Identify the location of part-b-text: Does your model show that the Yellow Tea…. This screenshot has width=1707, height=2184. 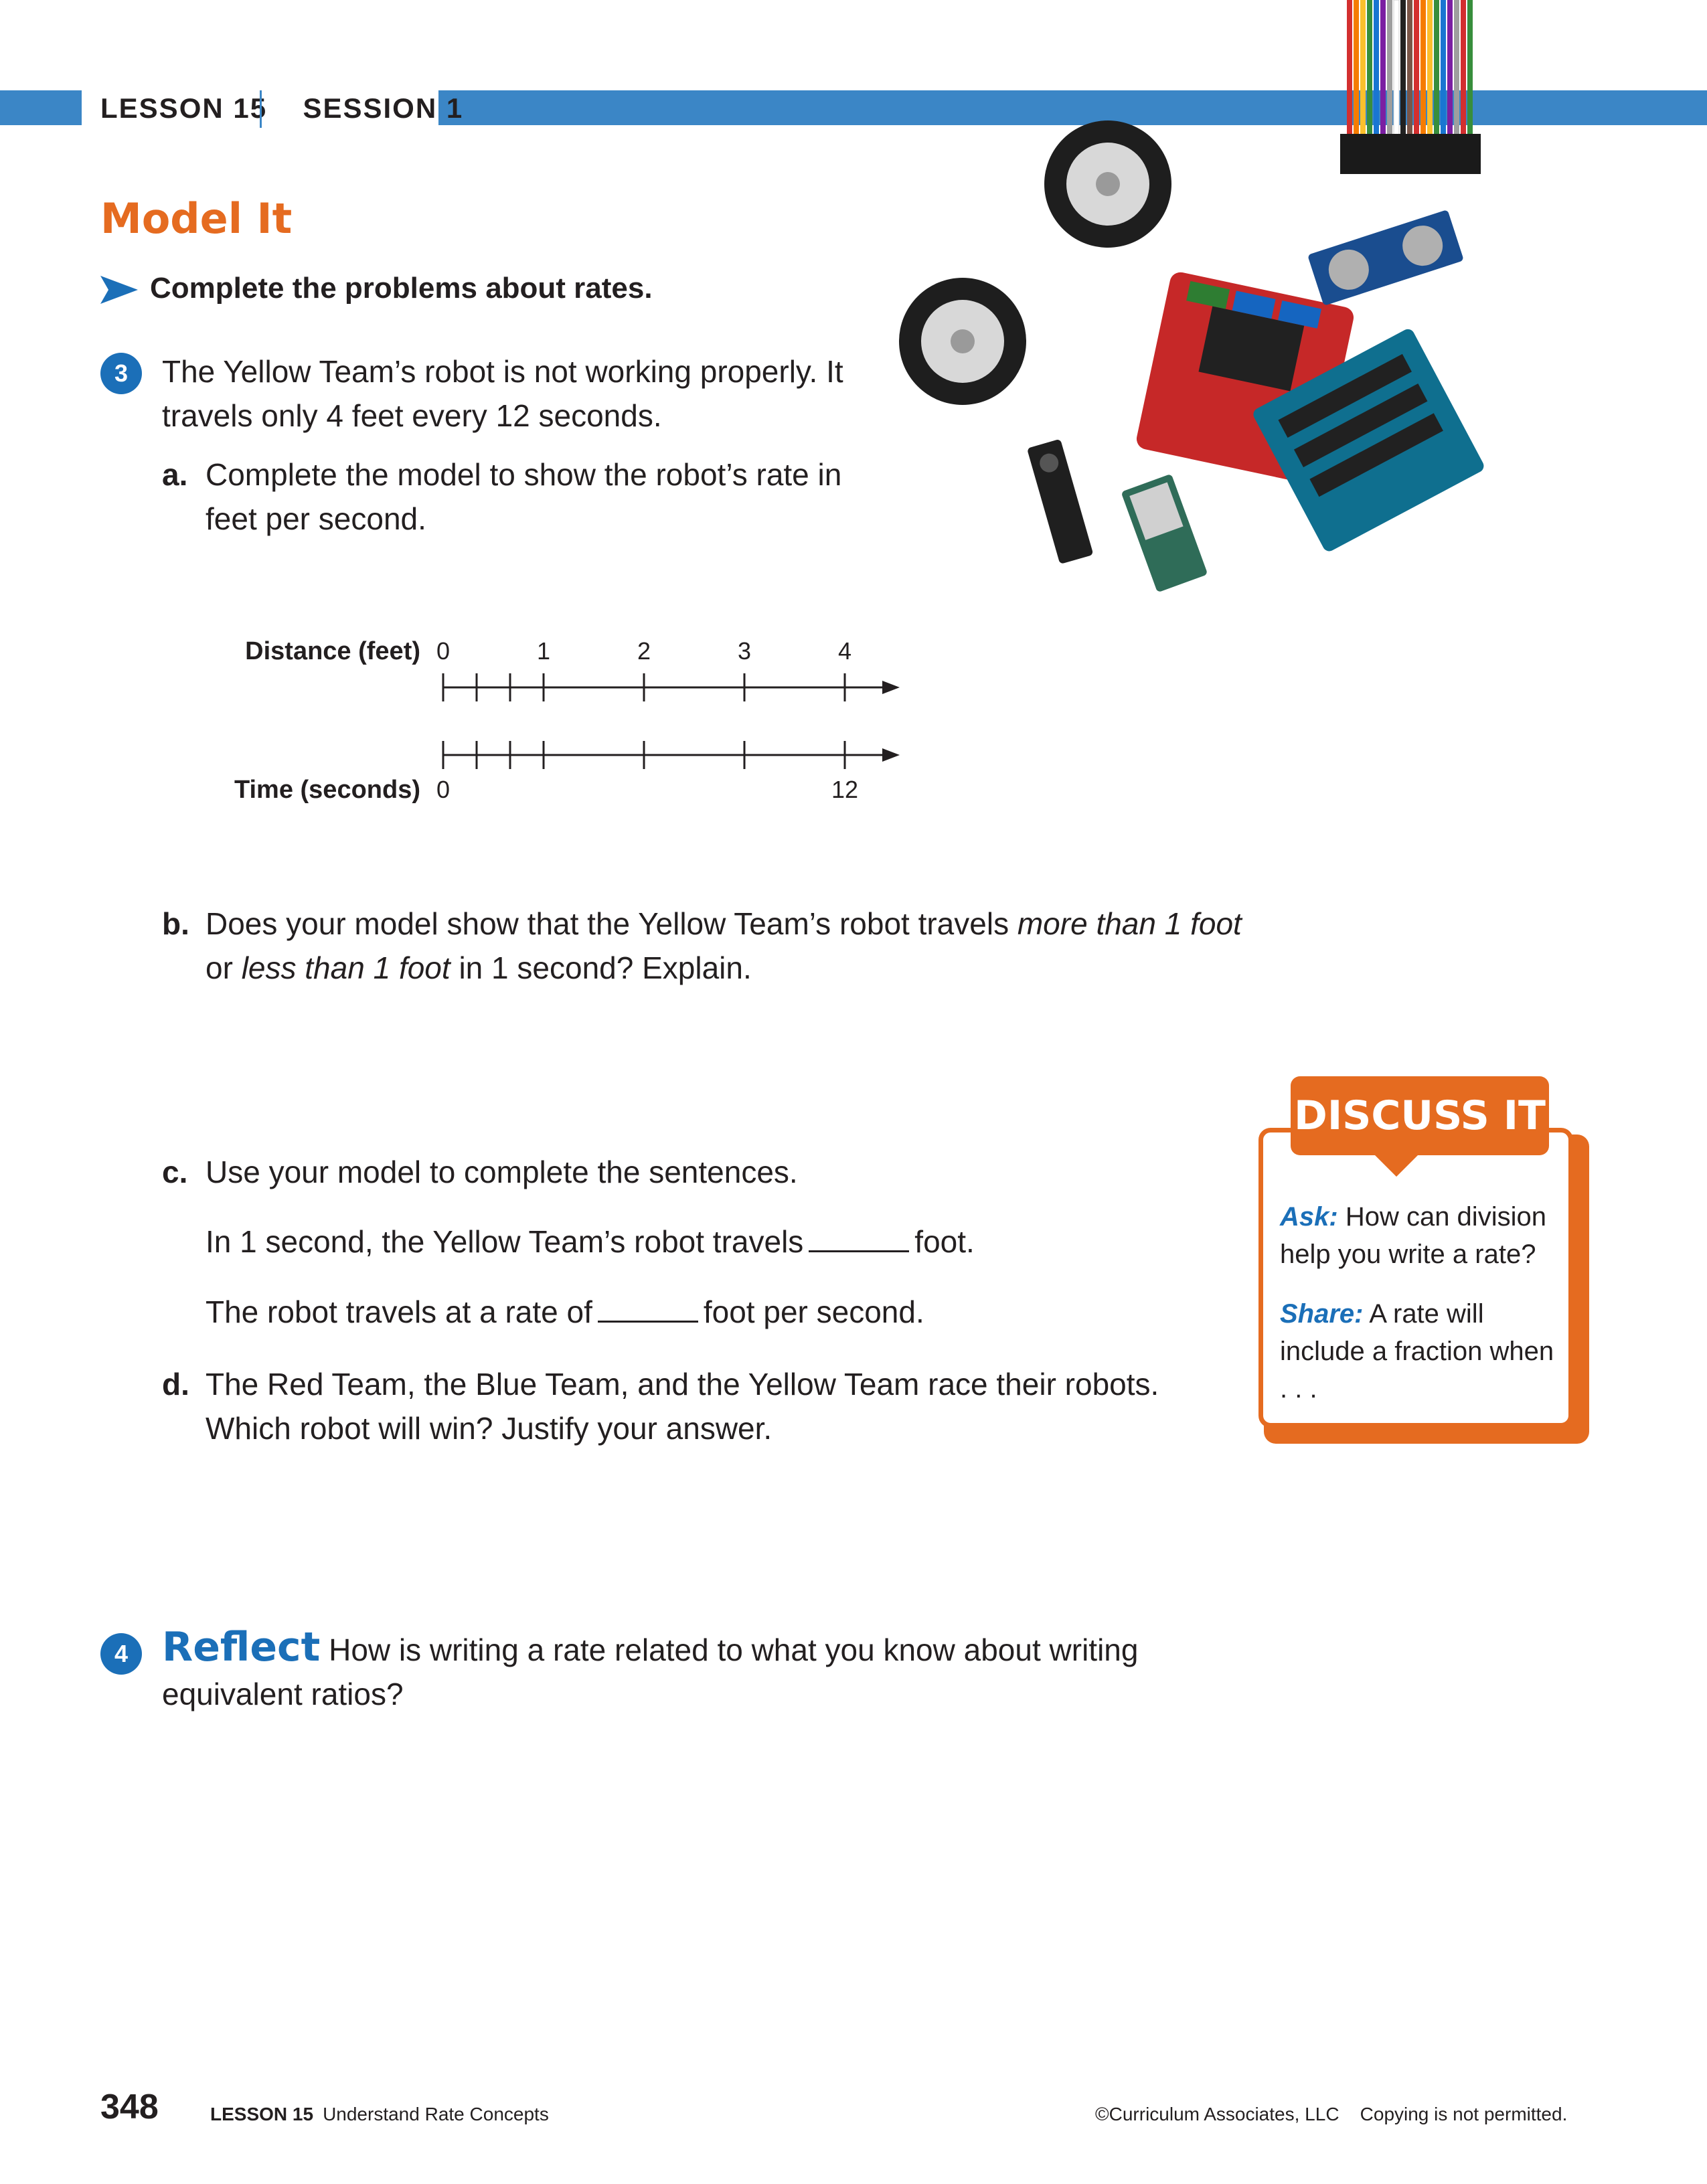
(752, 946).